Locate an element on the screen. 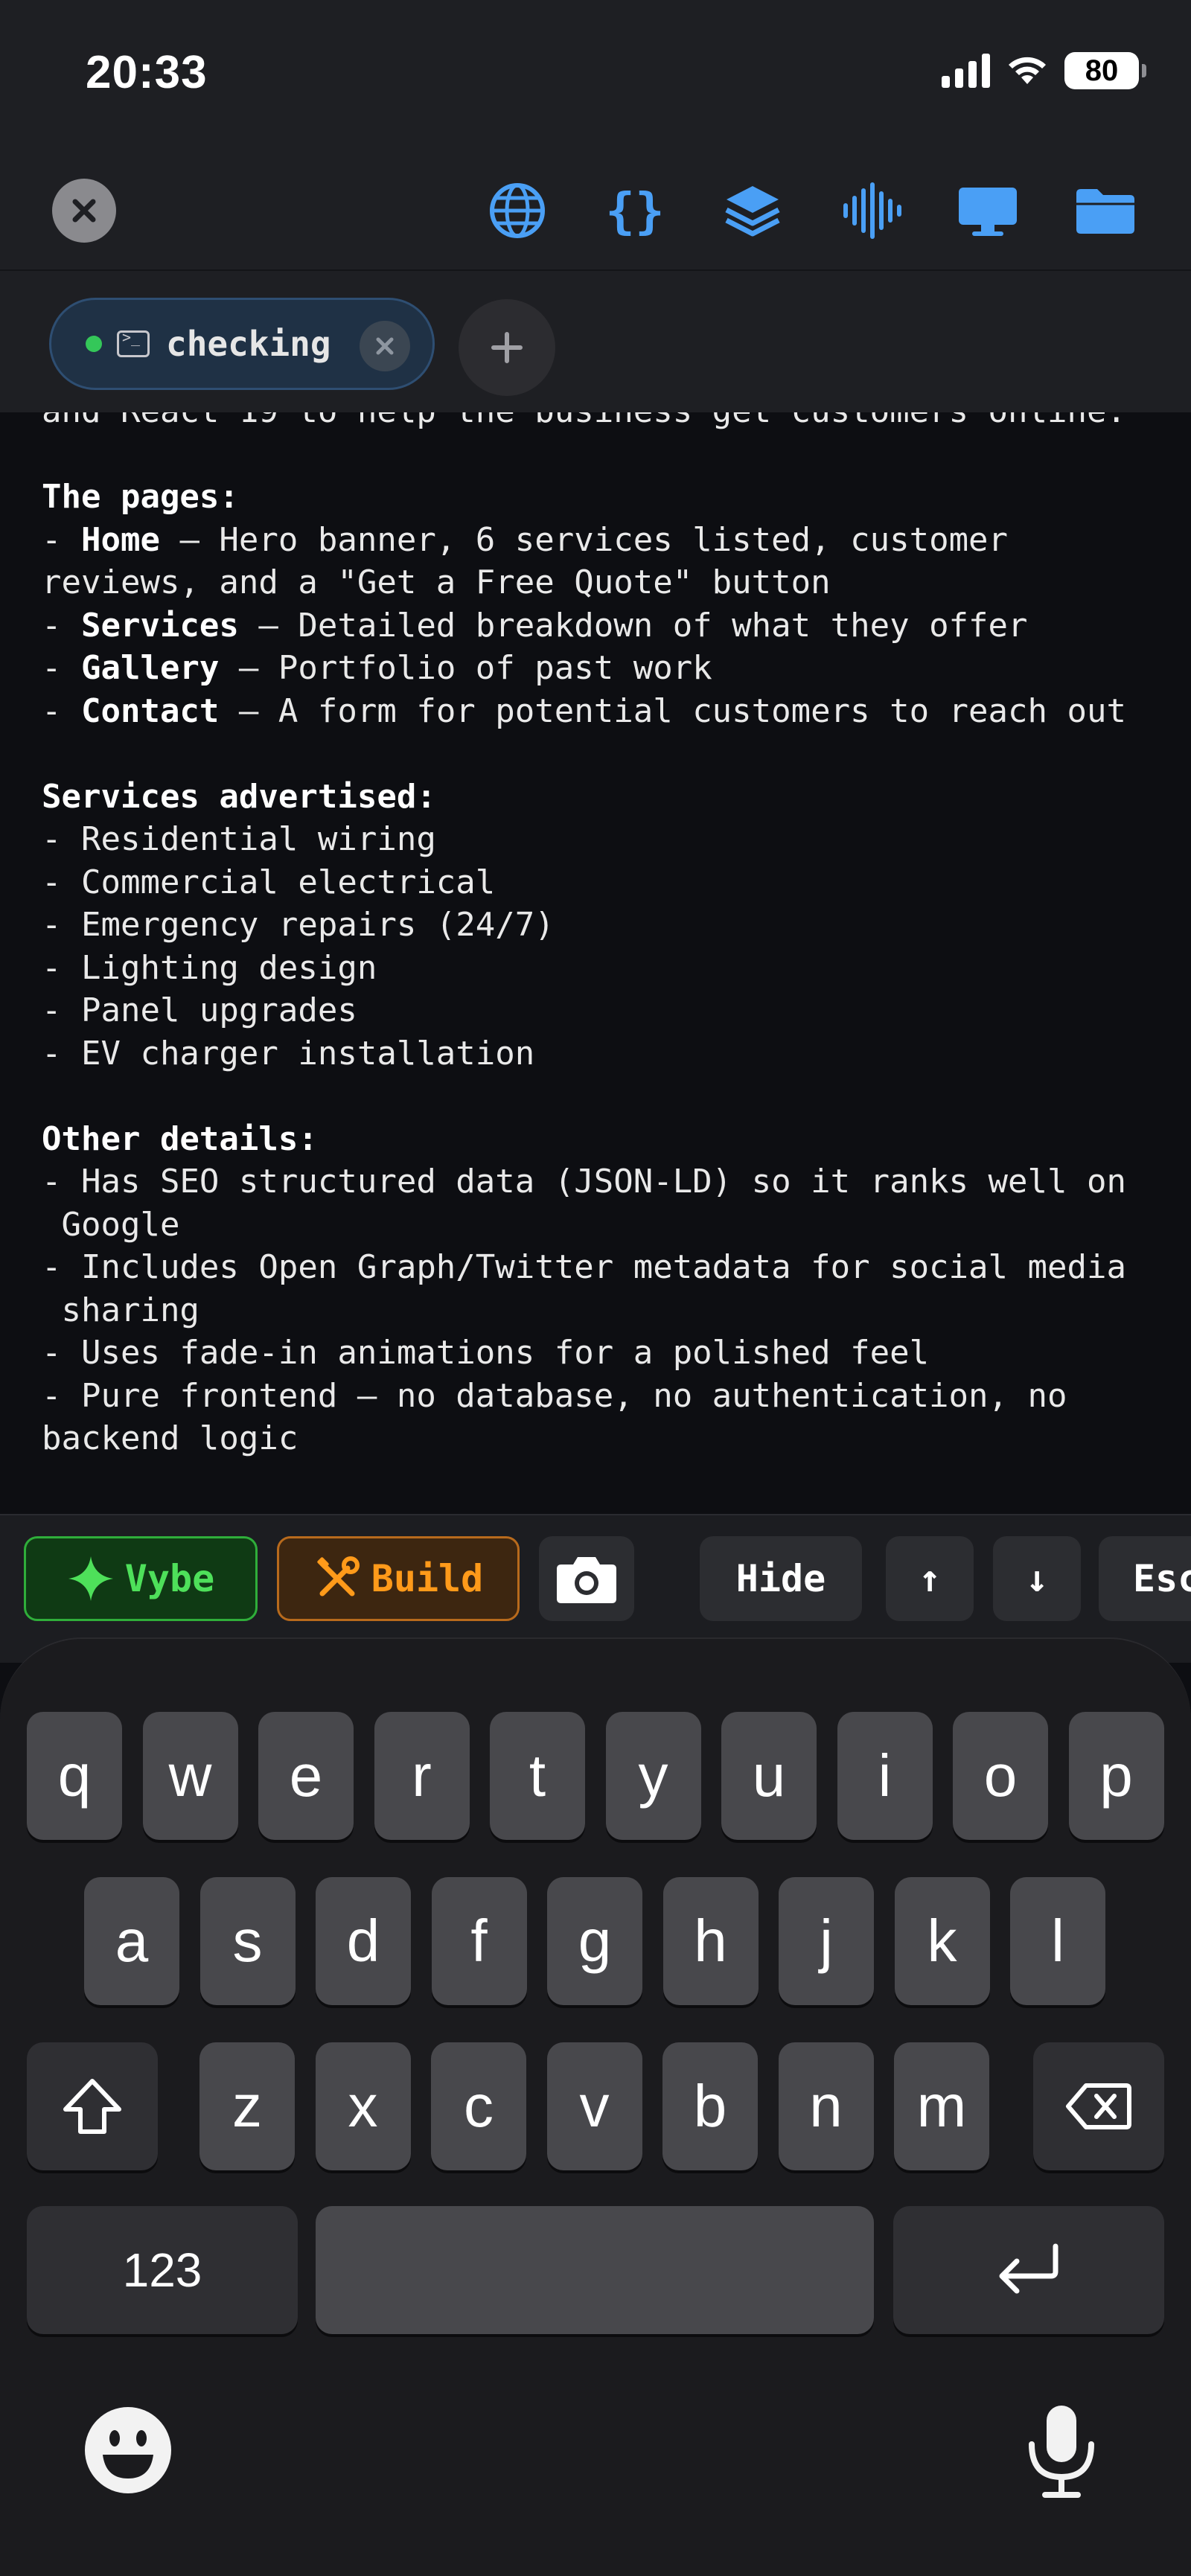 This screenshot has width=1191, height=2576. signal-icon is located at coordinates (966, 71).